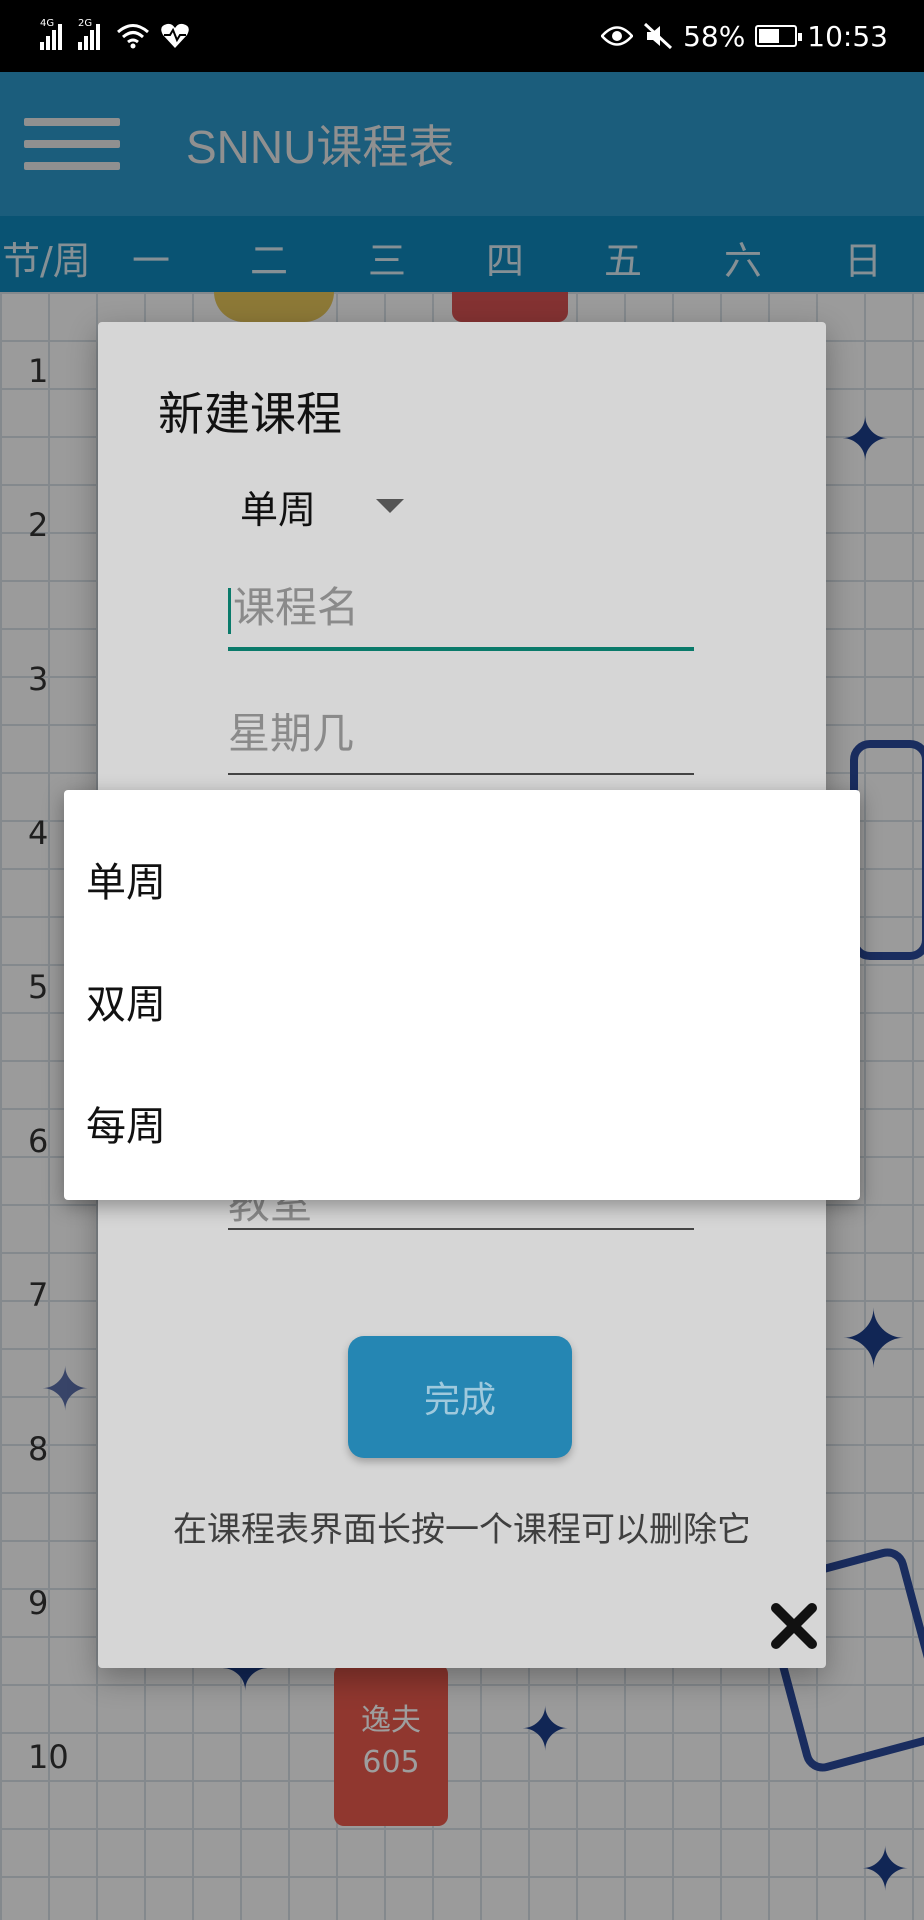  Describe the element at coordinates (462, 36) in the screenshot. I see `status-bar: 4G 2G 58% 10:53` at that location.